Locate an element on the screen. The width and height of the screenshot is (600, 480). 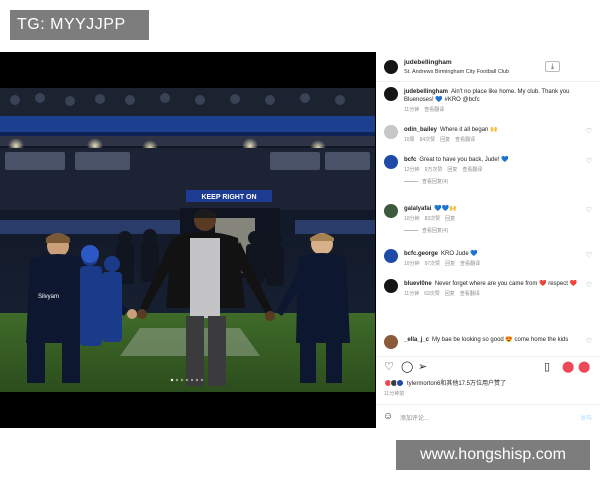
comment-icon: ◯ is located at coordinates (407, 367).